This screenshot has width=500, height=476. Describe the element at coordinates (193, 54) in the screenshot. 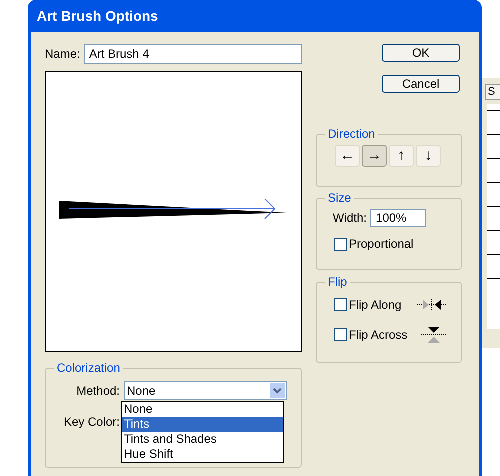

I see `name-field: Art Brush 4` at that location.